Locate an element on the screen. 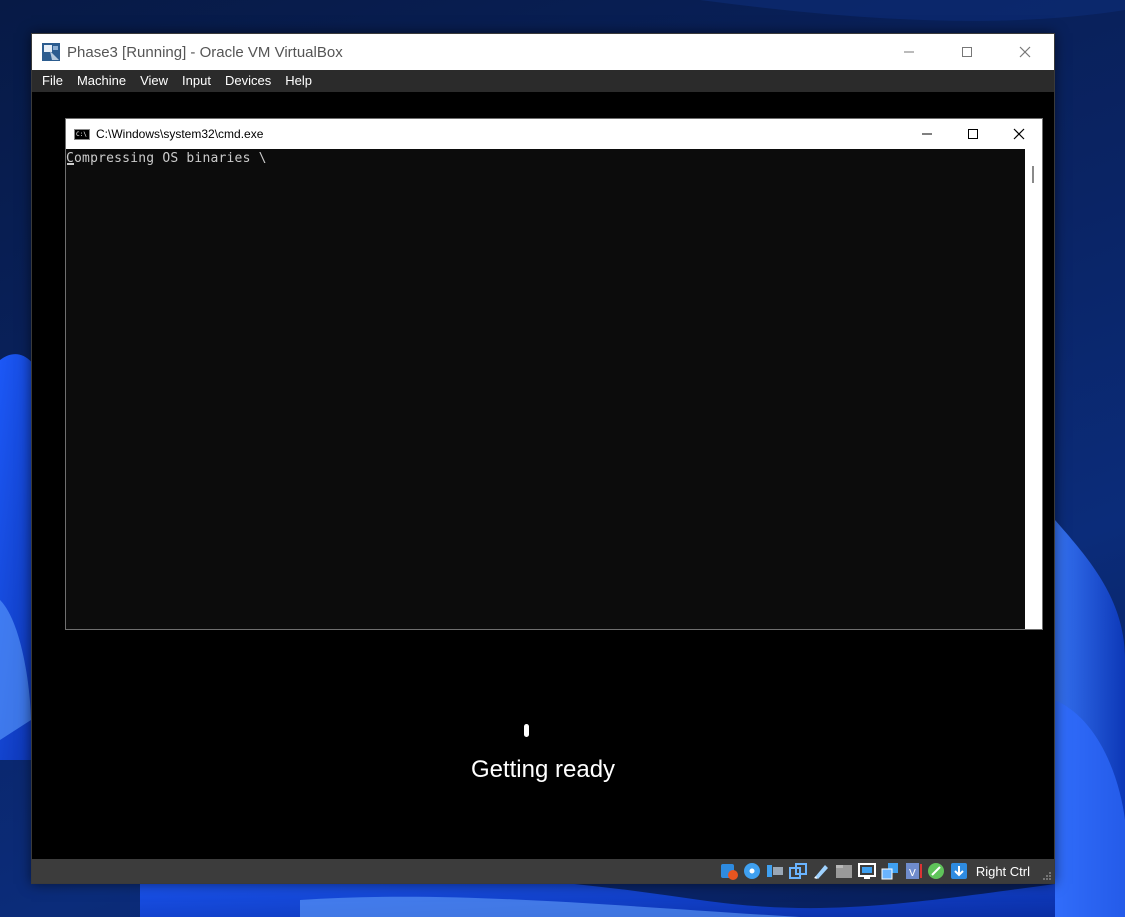 This screenshot has height=917, width=1125. menu-view: View is located at coordinates (154, 81).